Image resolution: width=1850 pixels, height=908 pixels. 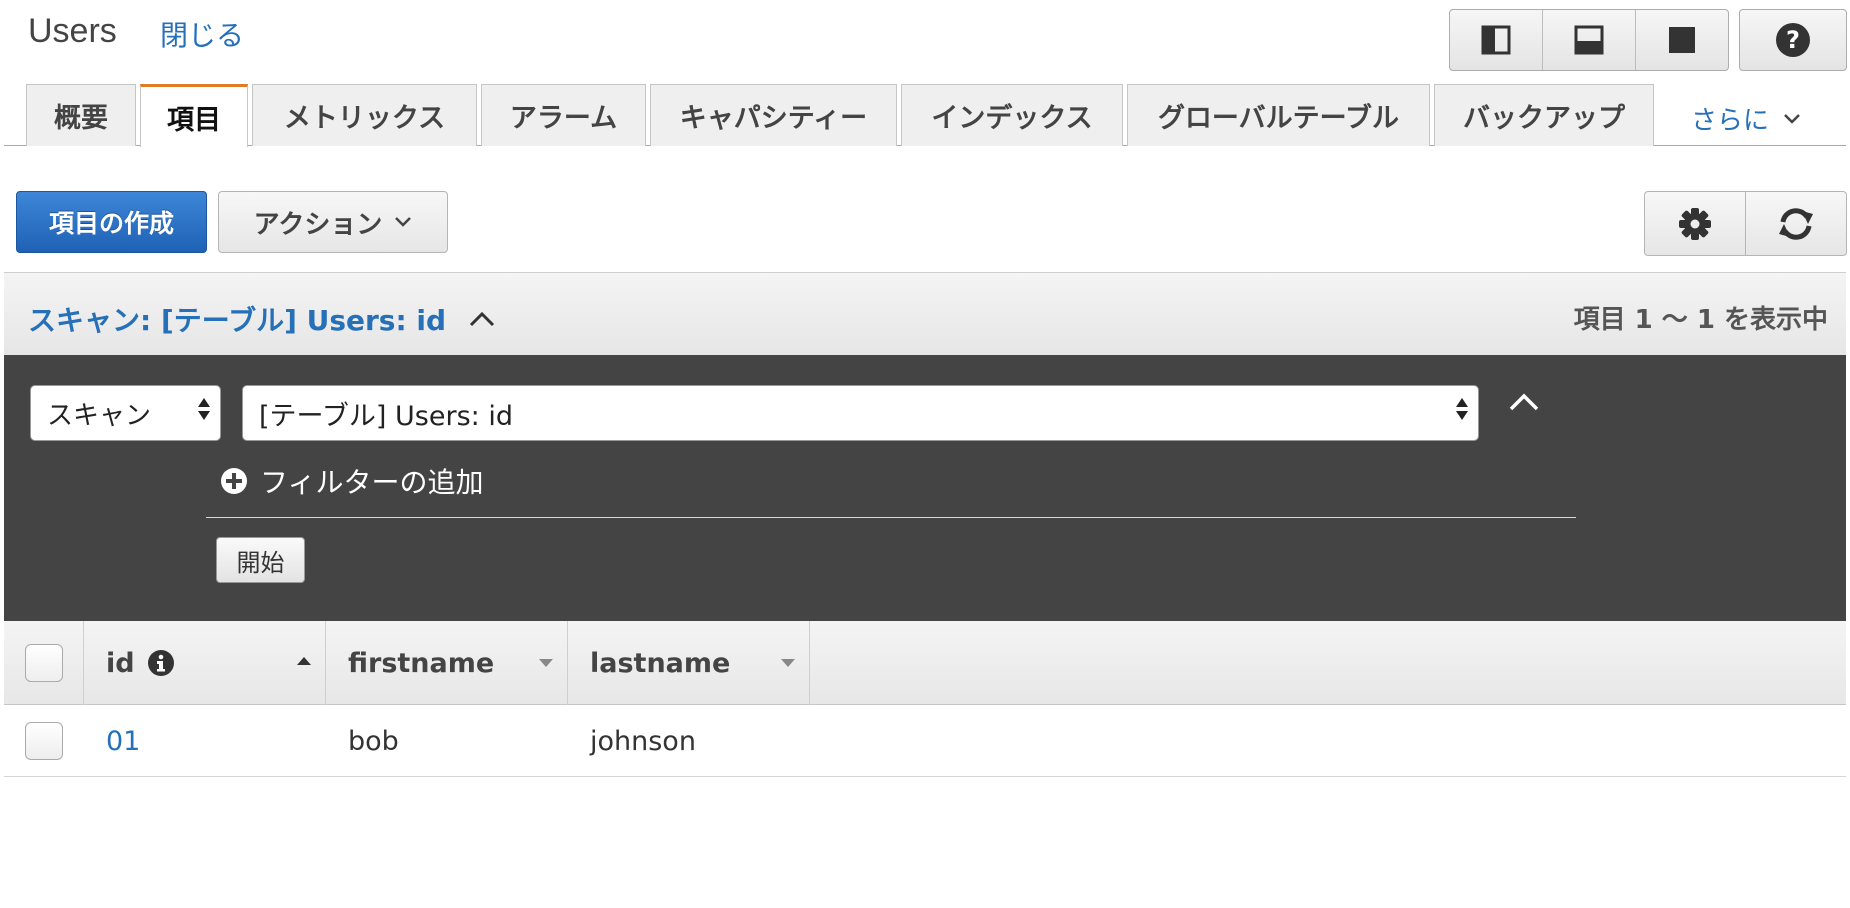 What do you see at coordinates (925, 663) in the screenshot?
I see `table-header: id firstname lastname` at bounding box center [925, 663].